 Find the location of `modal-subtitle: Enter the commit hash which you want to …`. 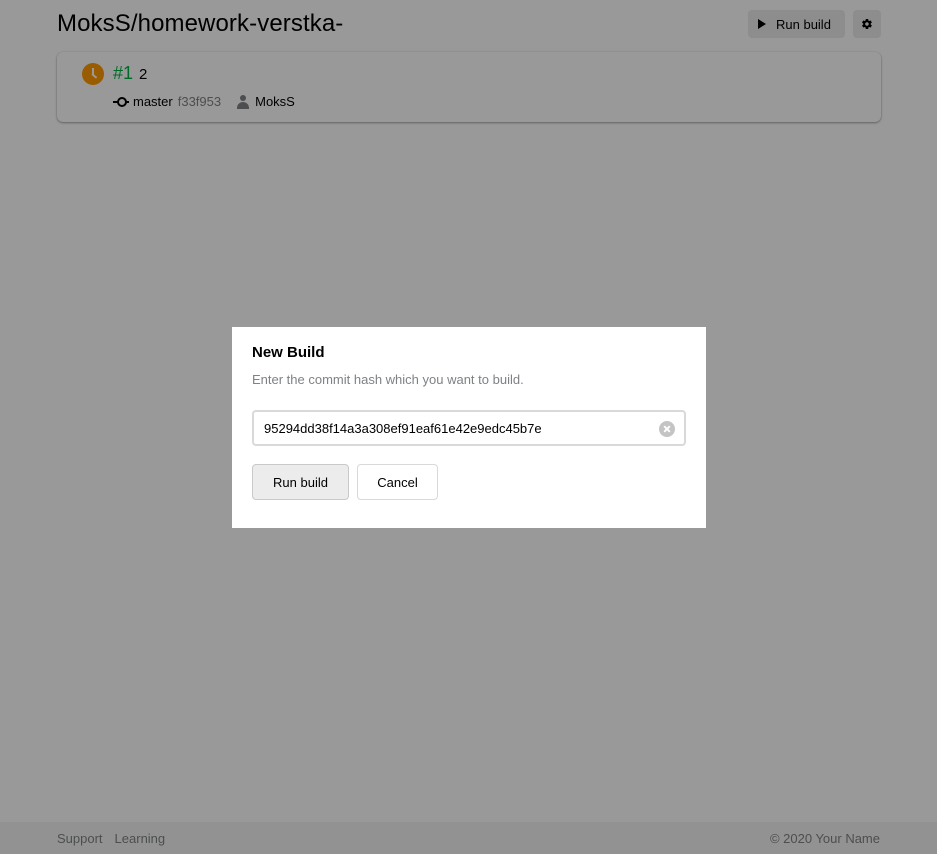

modal-subtitle: Enter the commit hash which you want to … is located at coordinates (388, 379).